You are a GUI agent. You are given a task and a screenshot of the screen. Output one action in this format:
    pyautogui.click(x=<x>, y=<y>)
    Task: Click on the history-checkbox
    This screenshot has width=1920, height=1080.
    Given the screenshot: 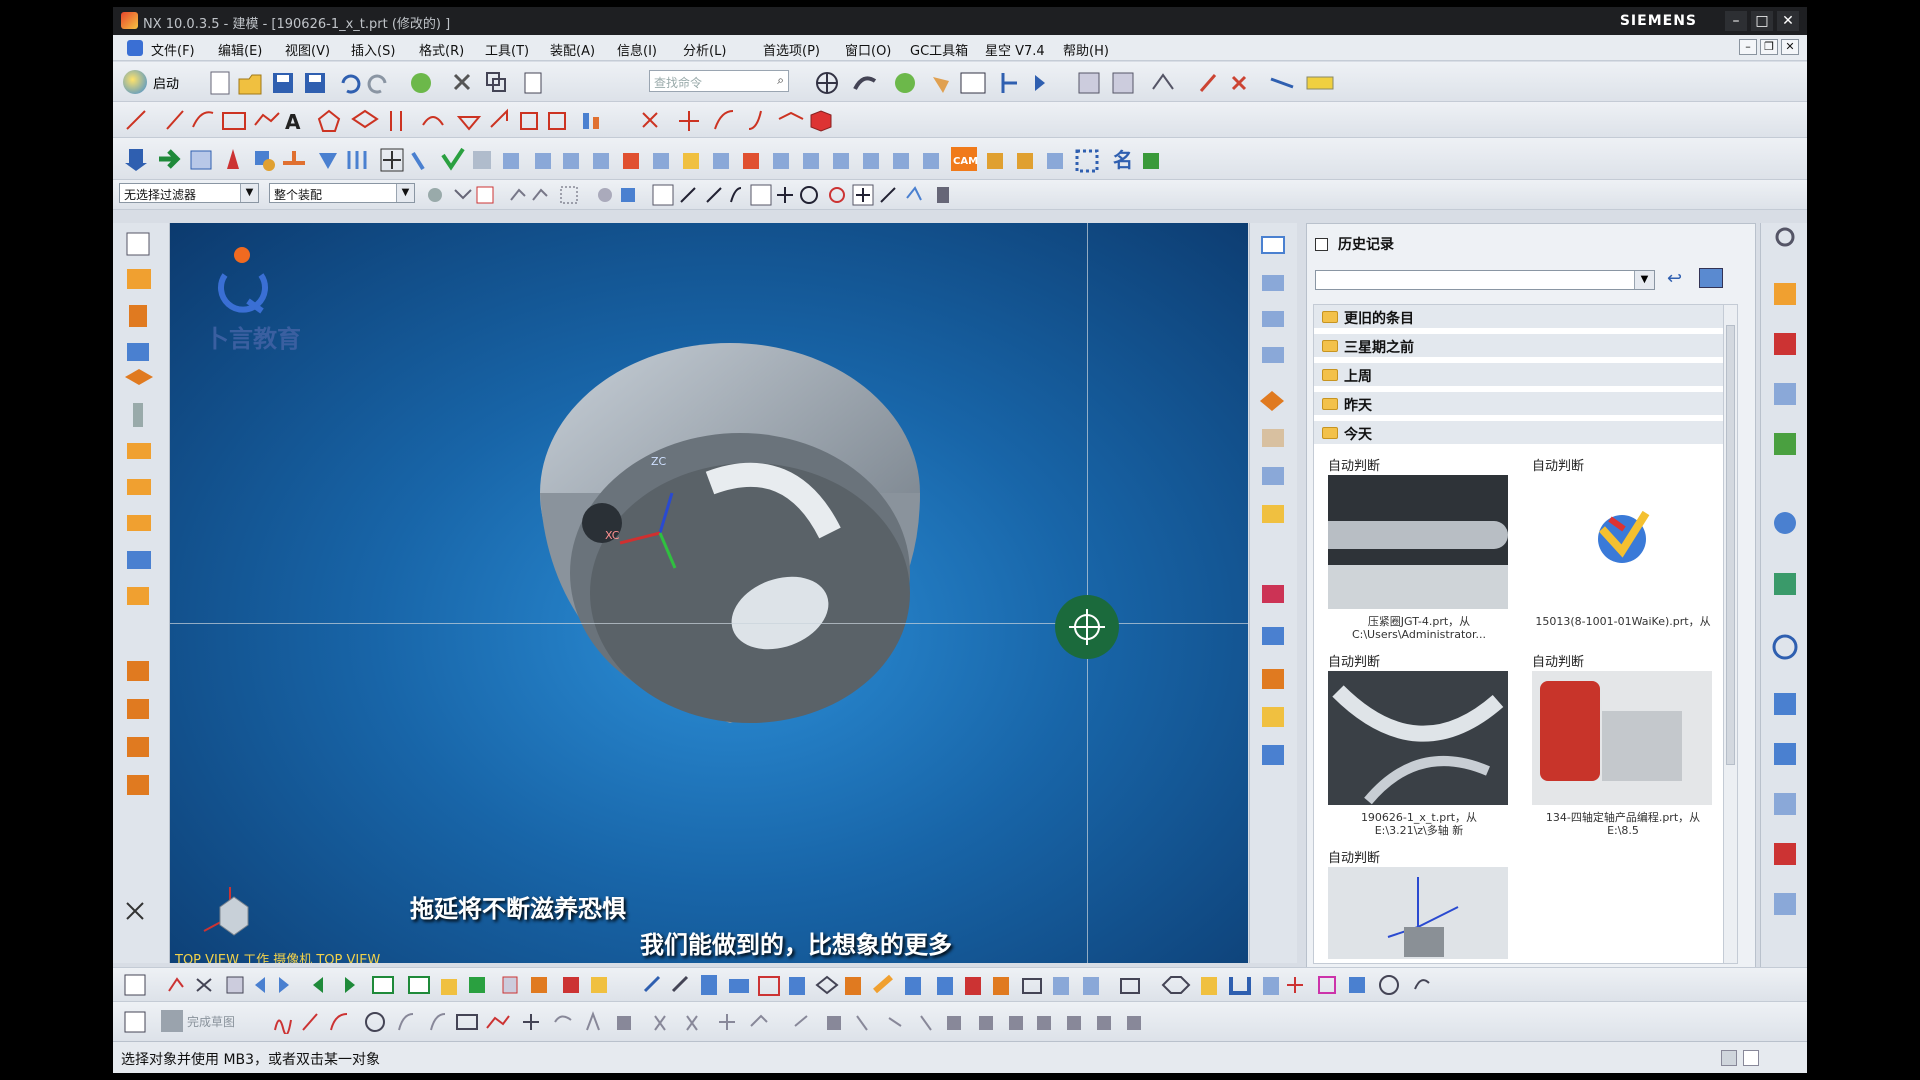 What is the action you would take?
    pyautogui.click(x=1321, y=244)
    